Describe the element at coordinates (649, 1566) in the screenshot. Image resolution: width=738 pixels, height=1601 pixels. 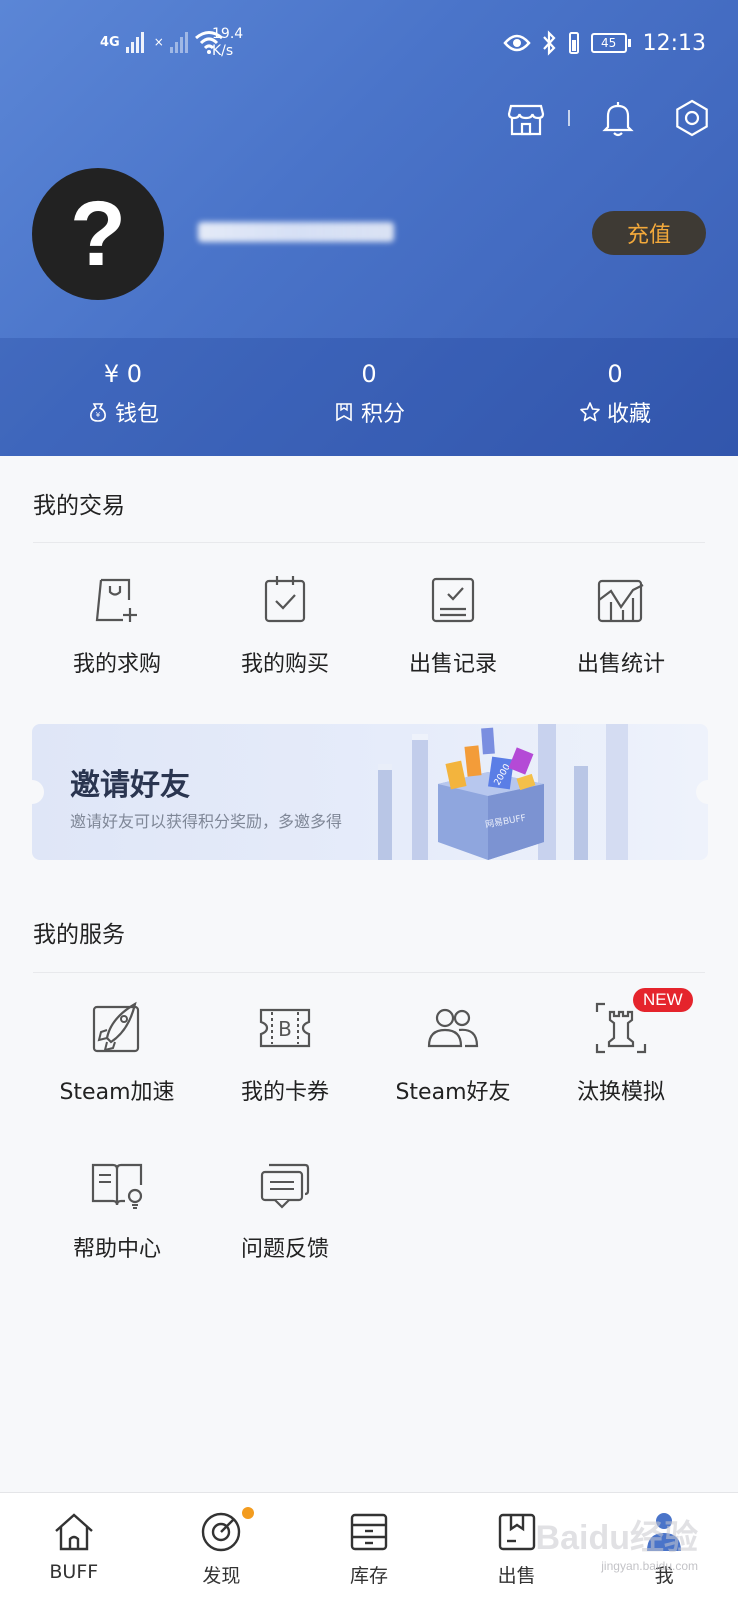
I see `watermark-url: jingyan.baidu.com` at that location.